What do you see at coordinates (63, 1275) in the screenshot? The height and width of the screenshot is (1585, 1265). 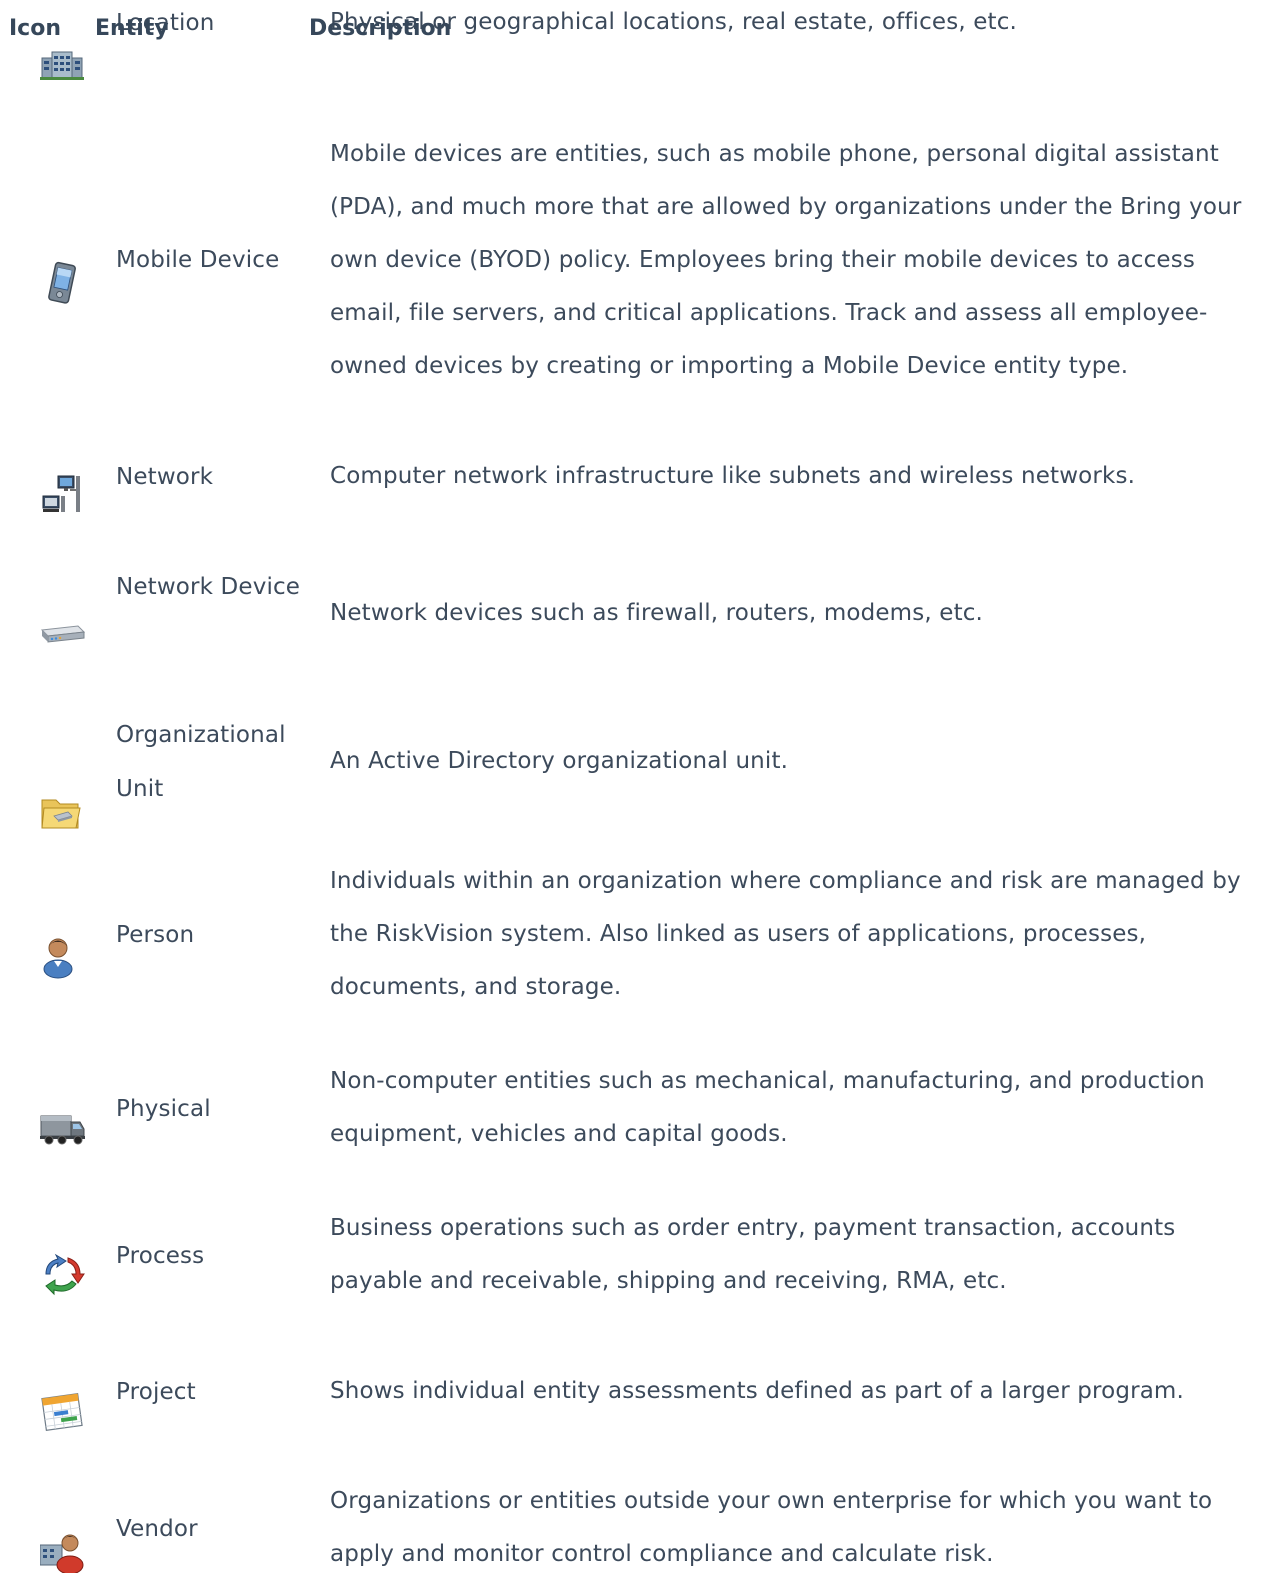 I see `process-cycle-icon` at bounding box center [63, 1275].